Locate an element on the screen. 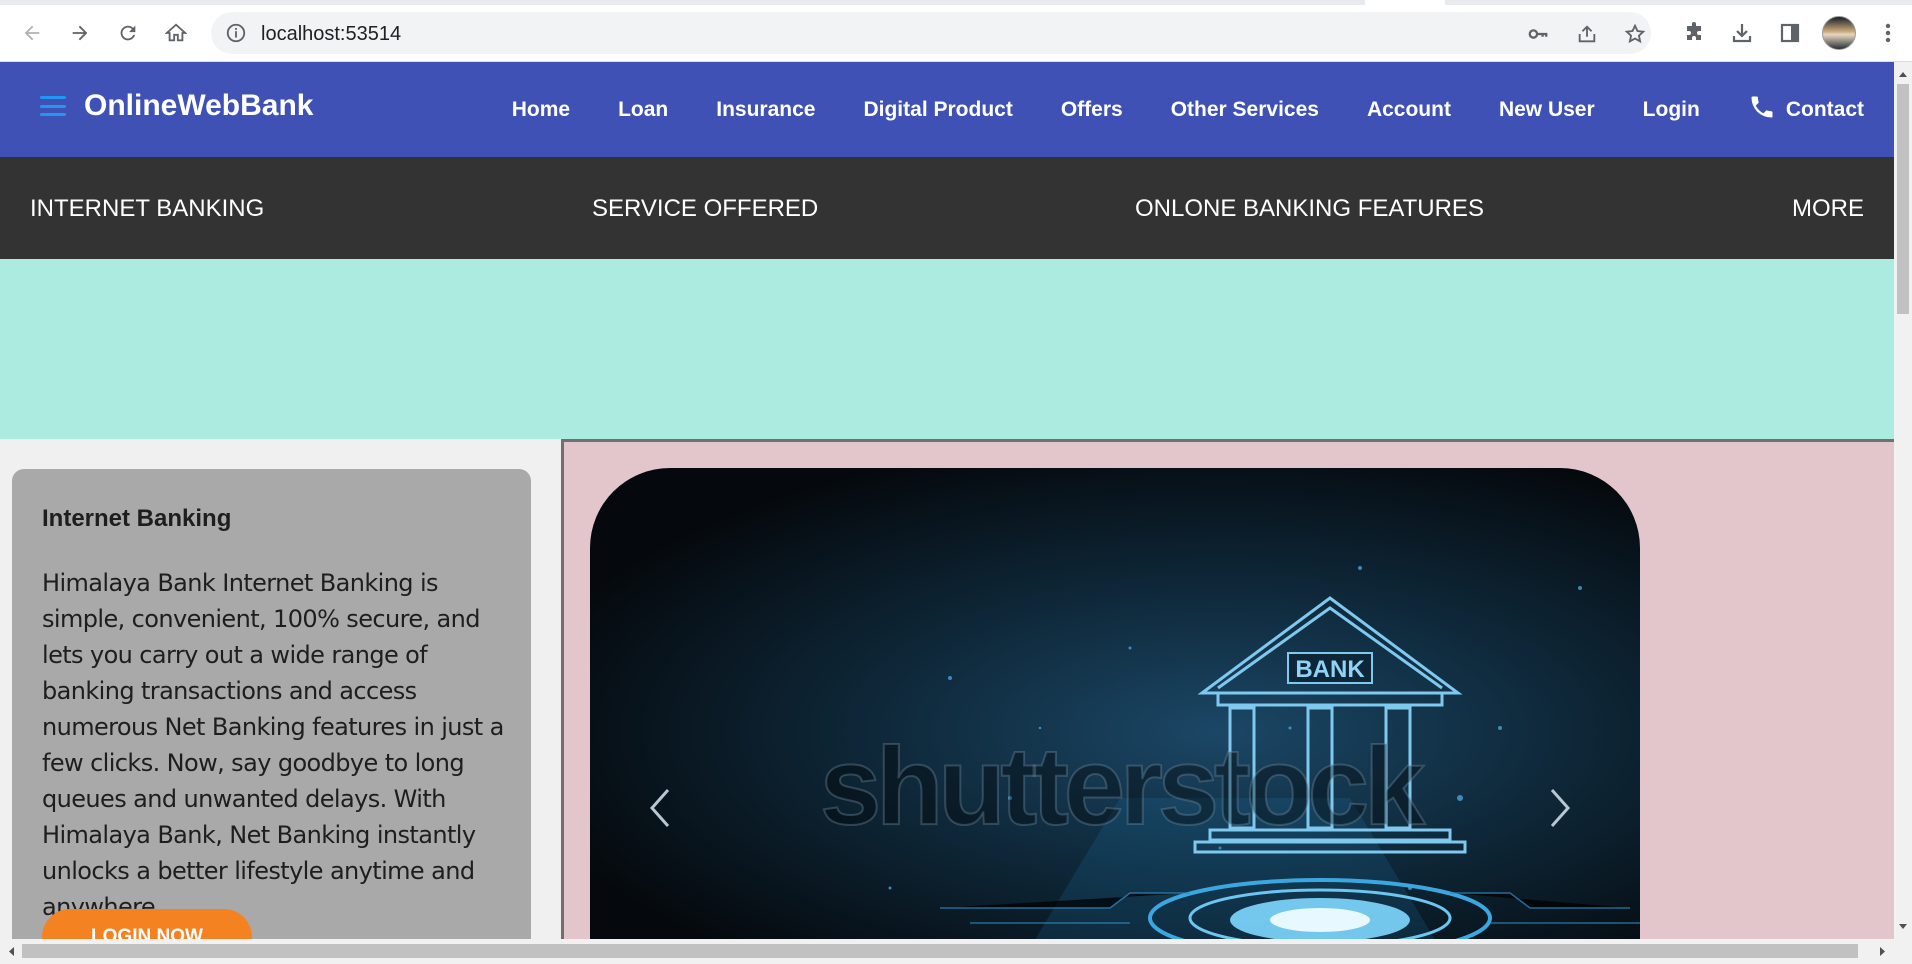  scroll-down-icon is located at coordinates (1903, 927).